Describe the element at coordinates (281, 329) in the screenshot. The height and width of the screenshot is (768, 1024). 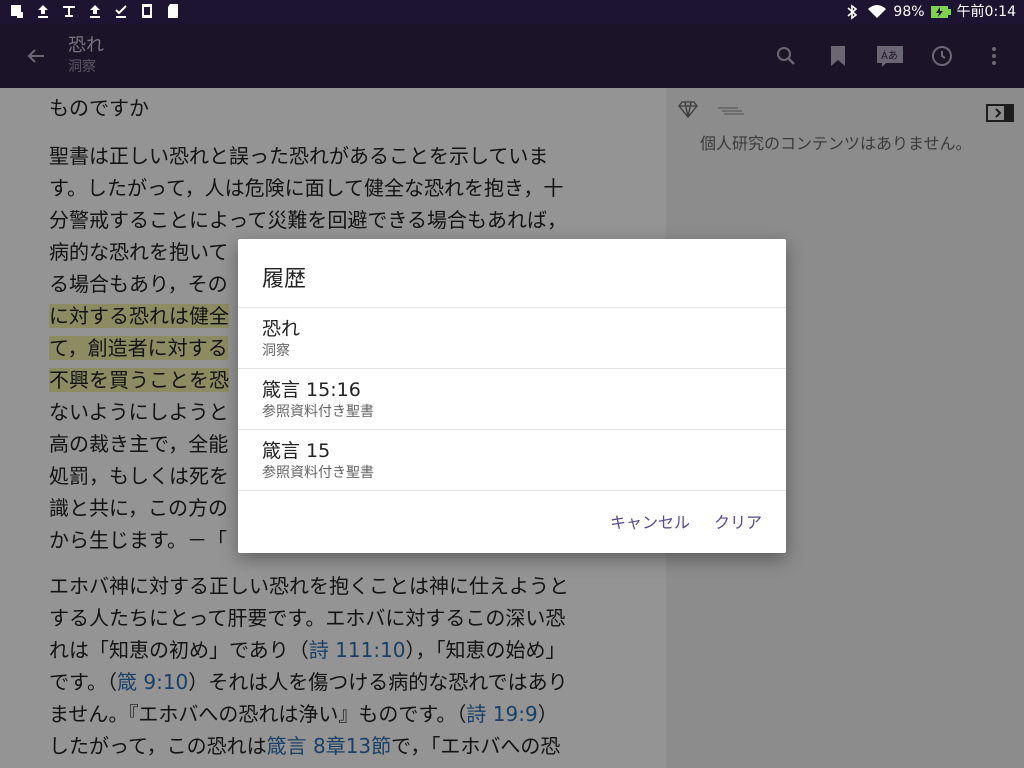
I see `history-item-title: 恐れ` at that location.